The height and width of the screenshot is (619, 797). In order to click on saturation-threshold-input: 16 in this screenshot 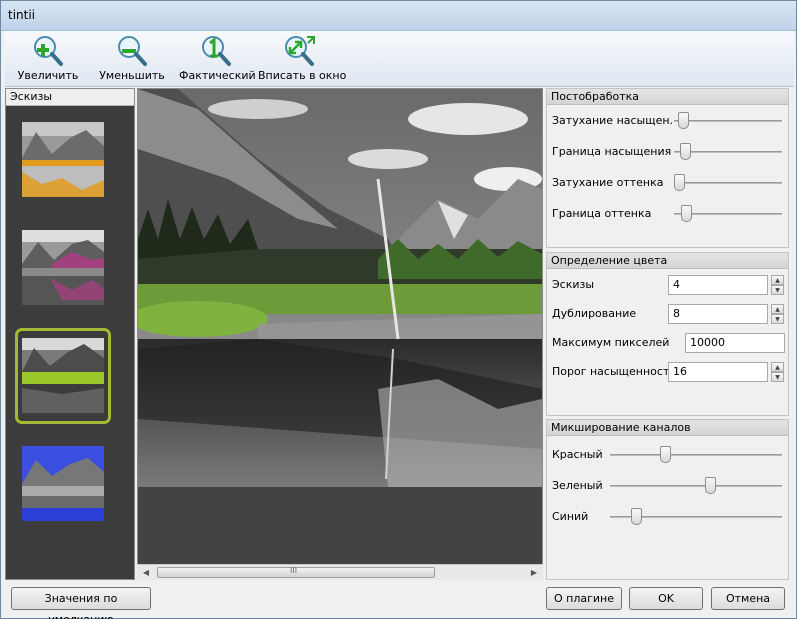, I will do `click(718, 372)`.